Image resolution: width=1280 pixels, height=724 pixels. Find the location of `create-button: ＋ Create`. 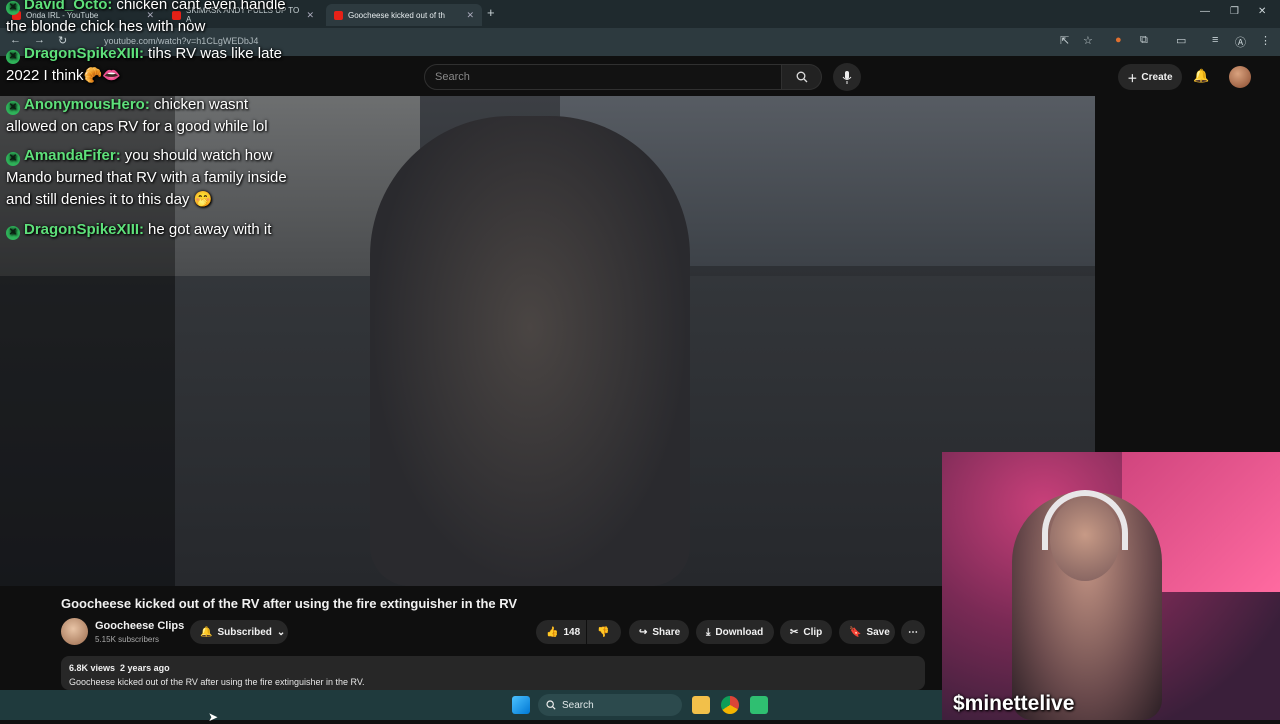

create-button: ＋ Create is located at coordinates (1150, 77).